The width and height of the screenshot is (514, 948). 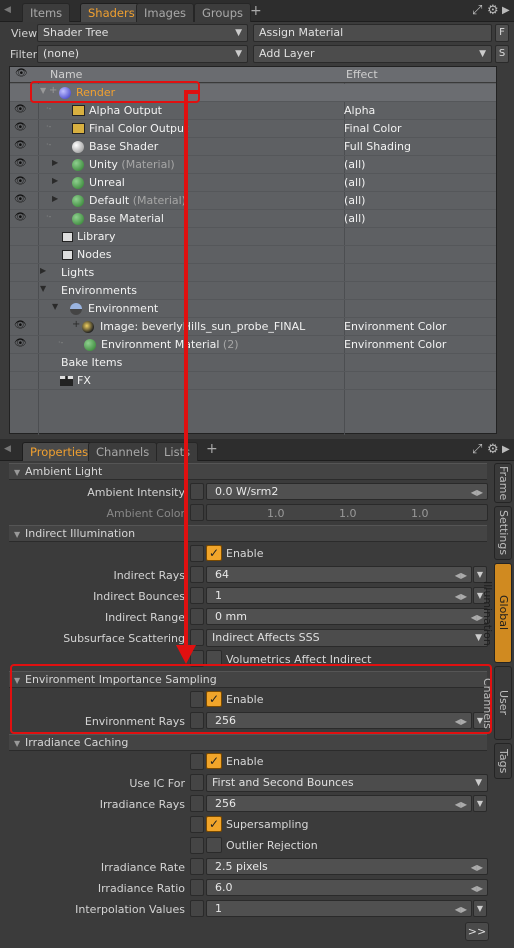 I want to click on arrow-head-icon, so click(x=186, y=654).